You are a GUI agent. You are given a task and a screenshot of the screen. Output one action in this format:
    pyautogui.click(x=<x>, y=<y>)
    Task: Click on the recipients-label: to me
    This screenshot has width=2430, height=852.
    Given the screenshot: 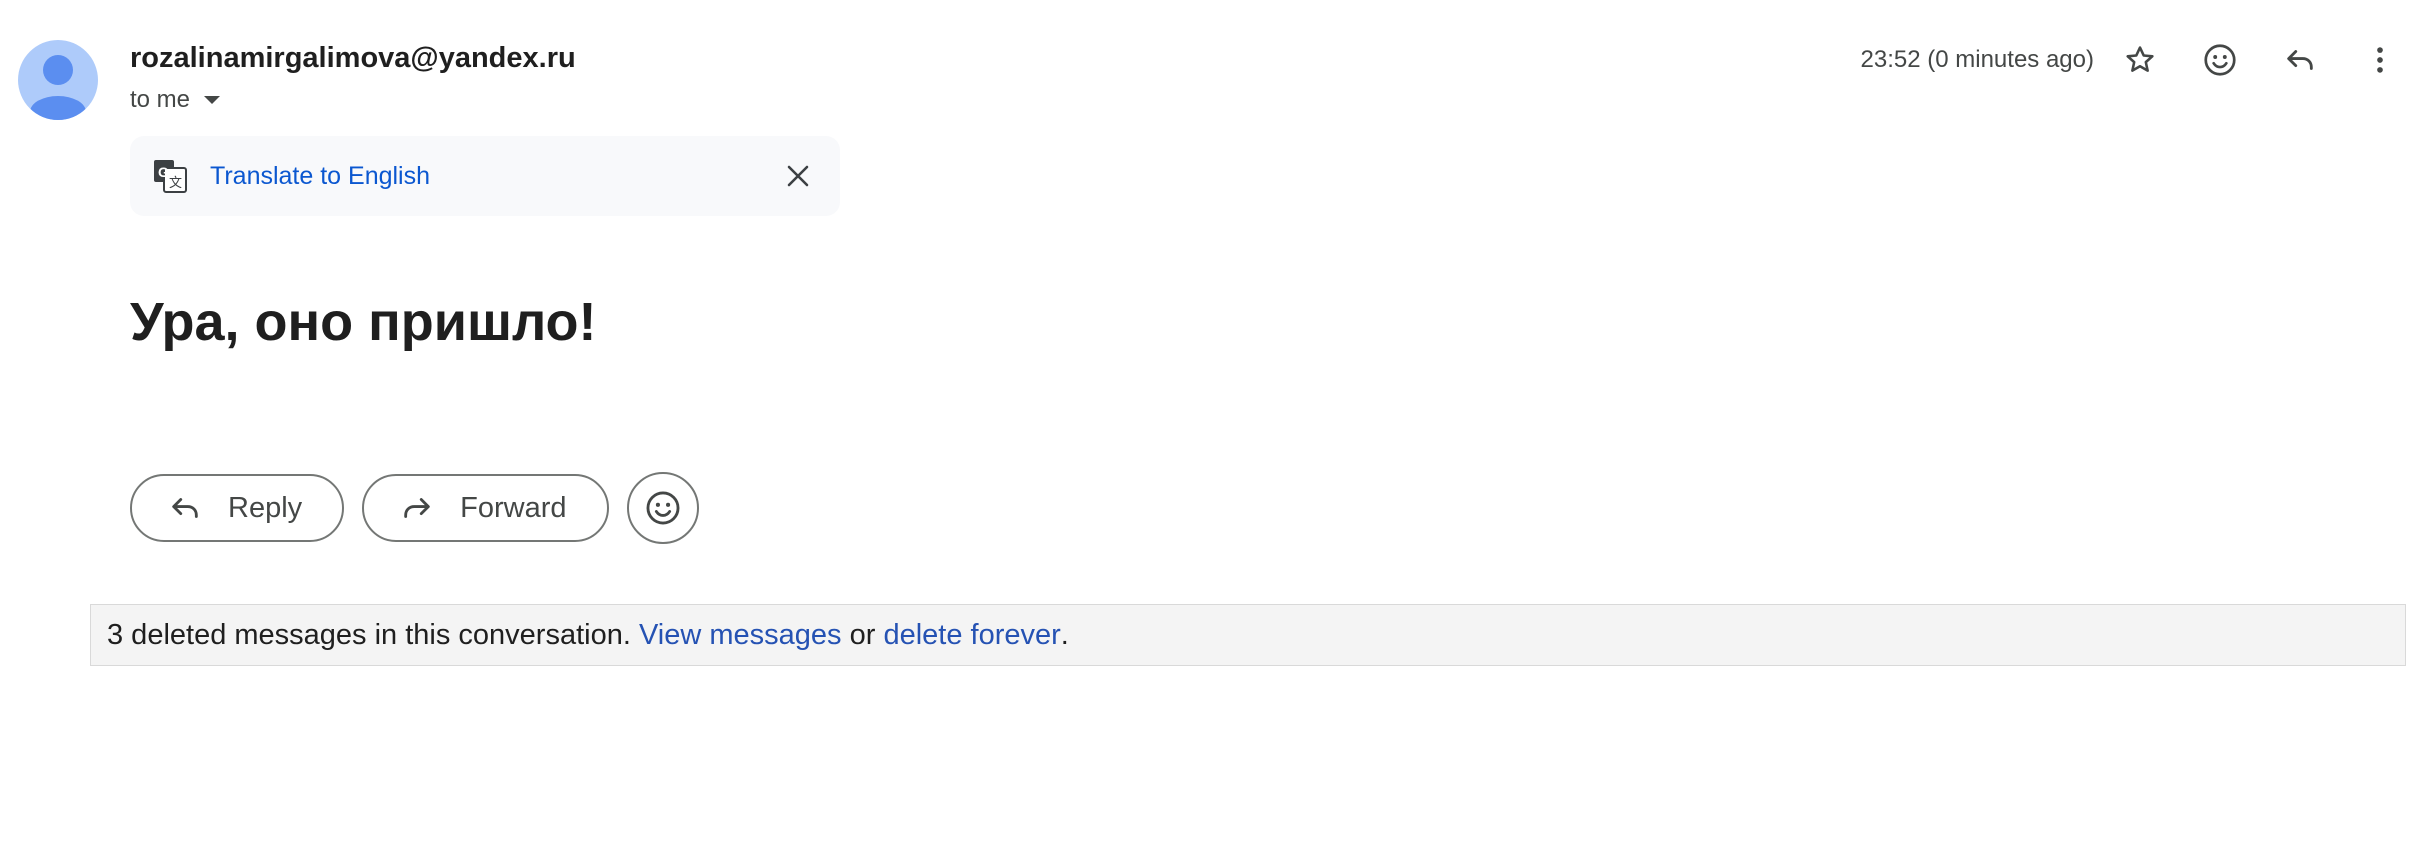 What is the action you would take?
    pyautogui.click(x=160, y=99)
    